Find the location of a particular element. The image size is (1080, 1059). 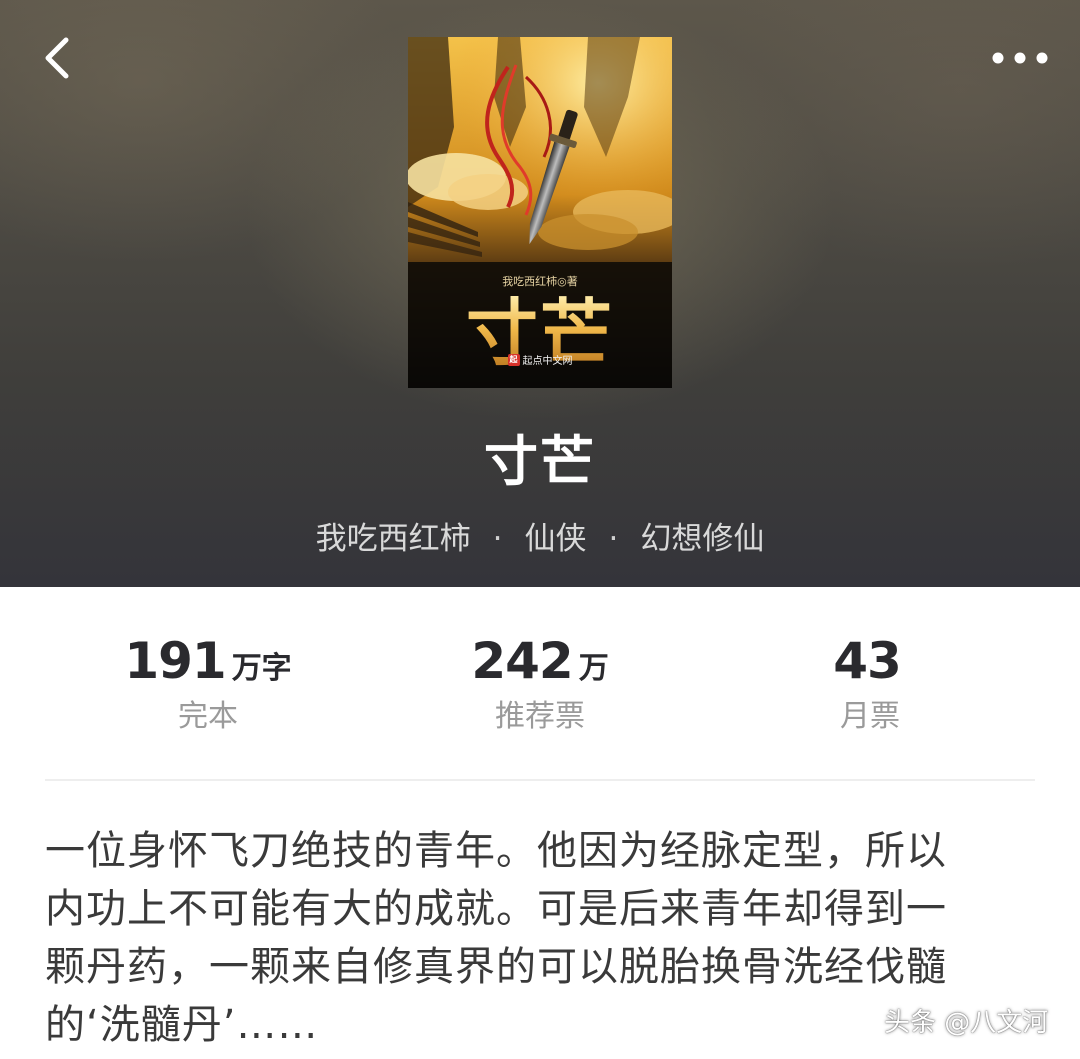

chevron-left-icon is located at coordinates (57, 58).